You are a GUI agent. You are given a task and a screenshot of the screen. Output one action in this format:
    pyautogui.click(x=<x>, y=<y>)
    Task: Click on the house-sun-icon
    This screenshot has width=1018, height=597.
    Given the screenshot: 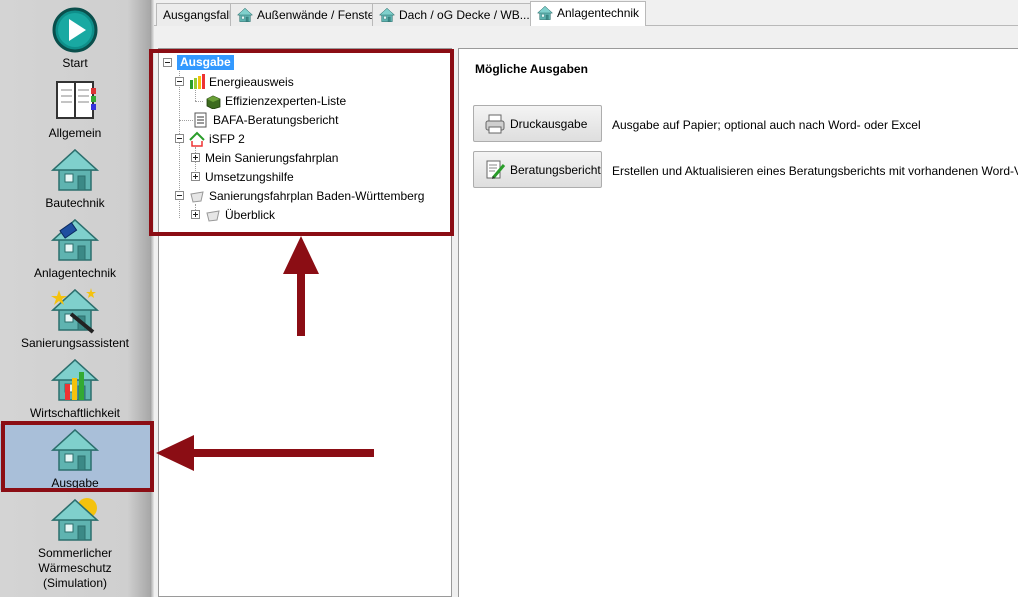 What is the action you would take?
    pyautogui.click(x=75, y=519)
    